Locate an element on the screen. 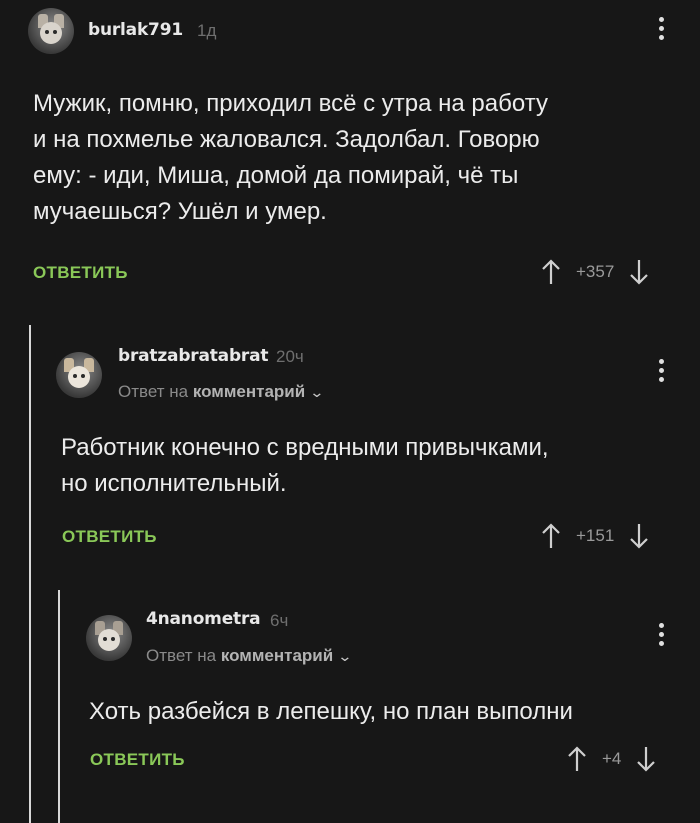 Image resolution: width=700 pixels, height=823 pixels. vote-controls: +4 is located at coordinates (611, 759).